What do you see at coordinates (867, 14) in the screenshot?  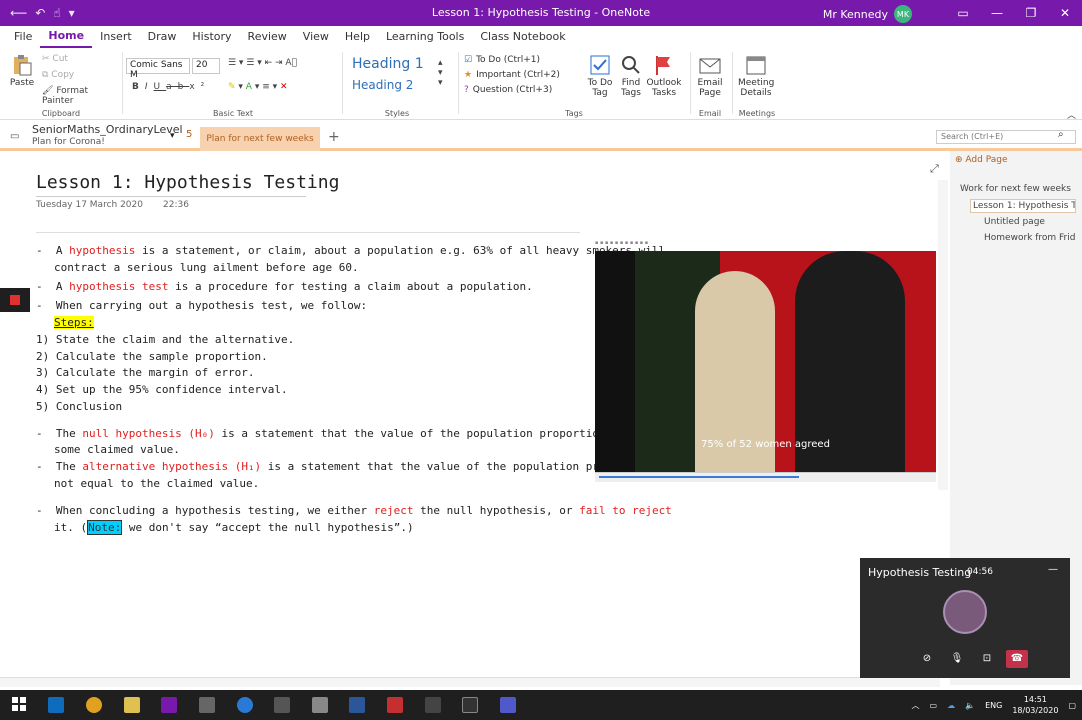 I see `user-account: Mr Kennedy MK` at bounding box center [867, 14].